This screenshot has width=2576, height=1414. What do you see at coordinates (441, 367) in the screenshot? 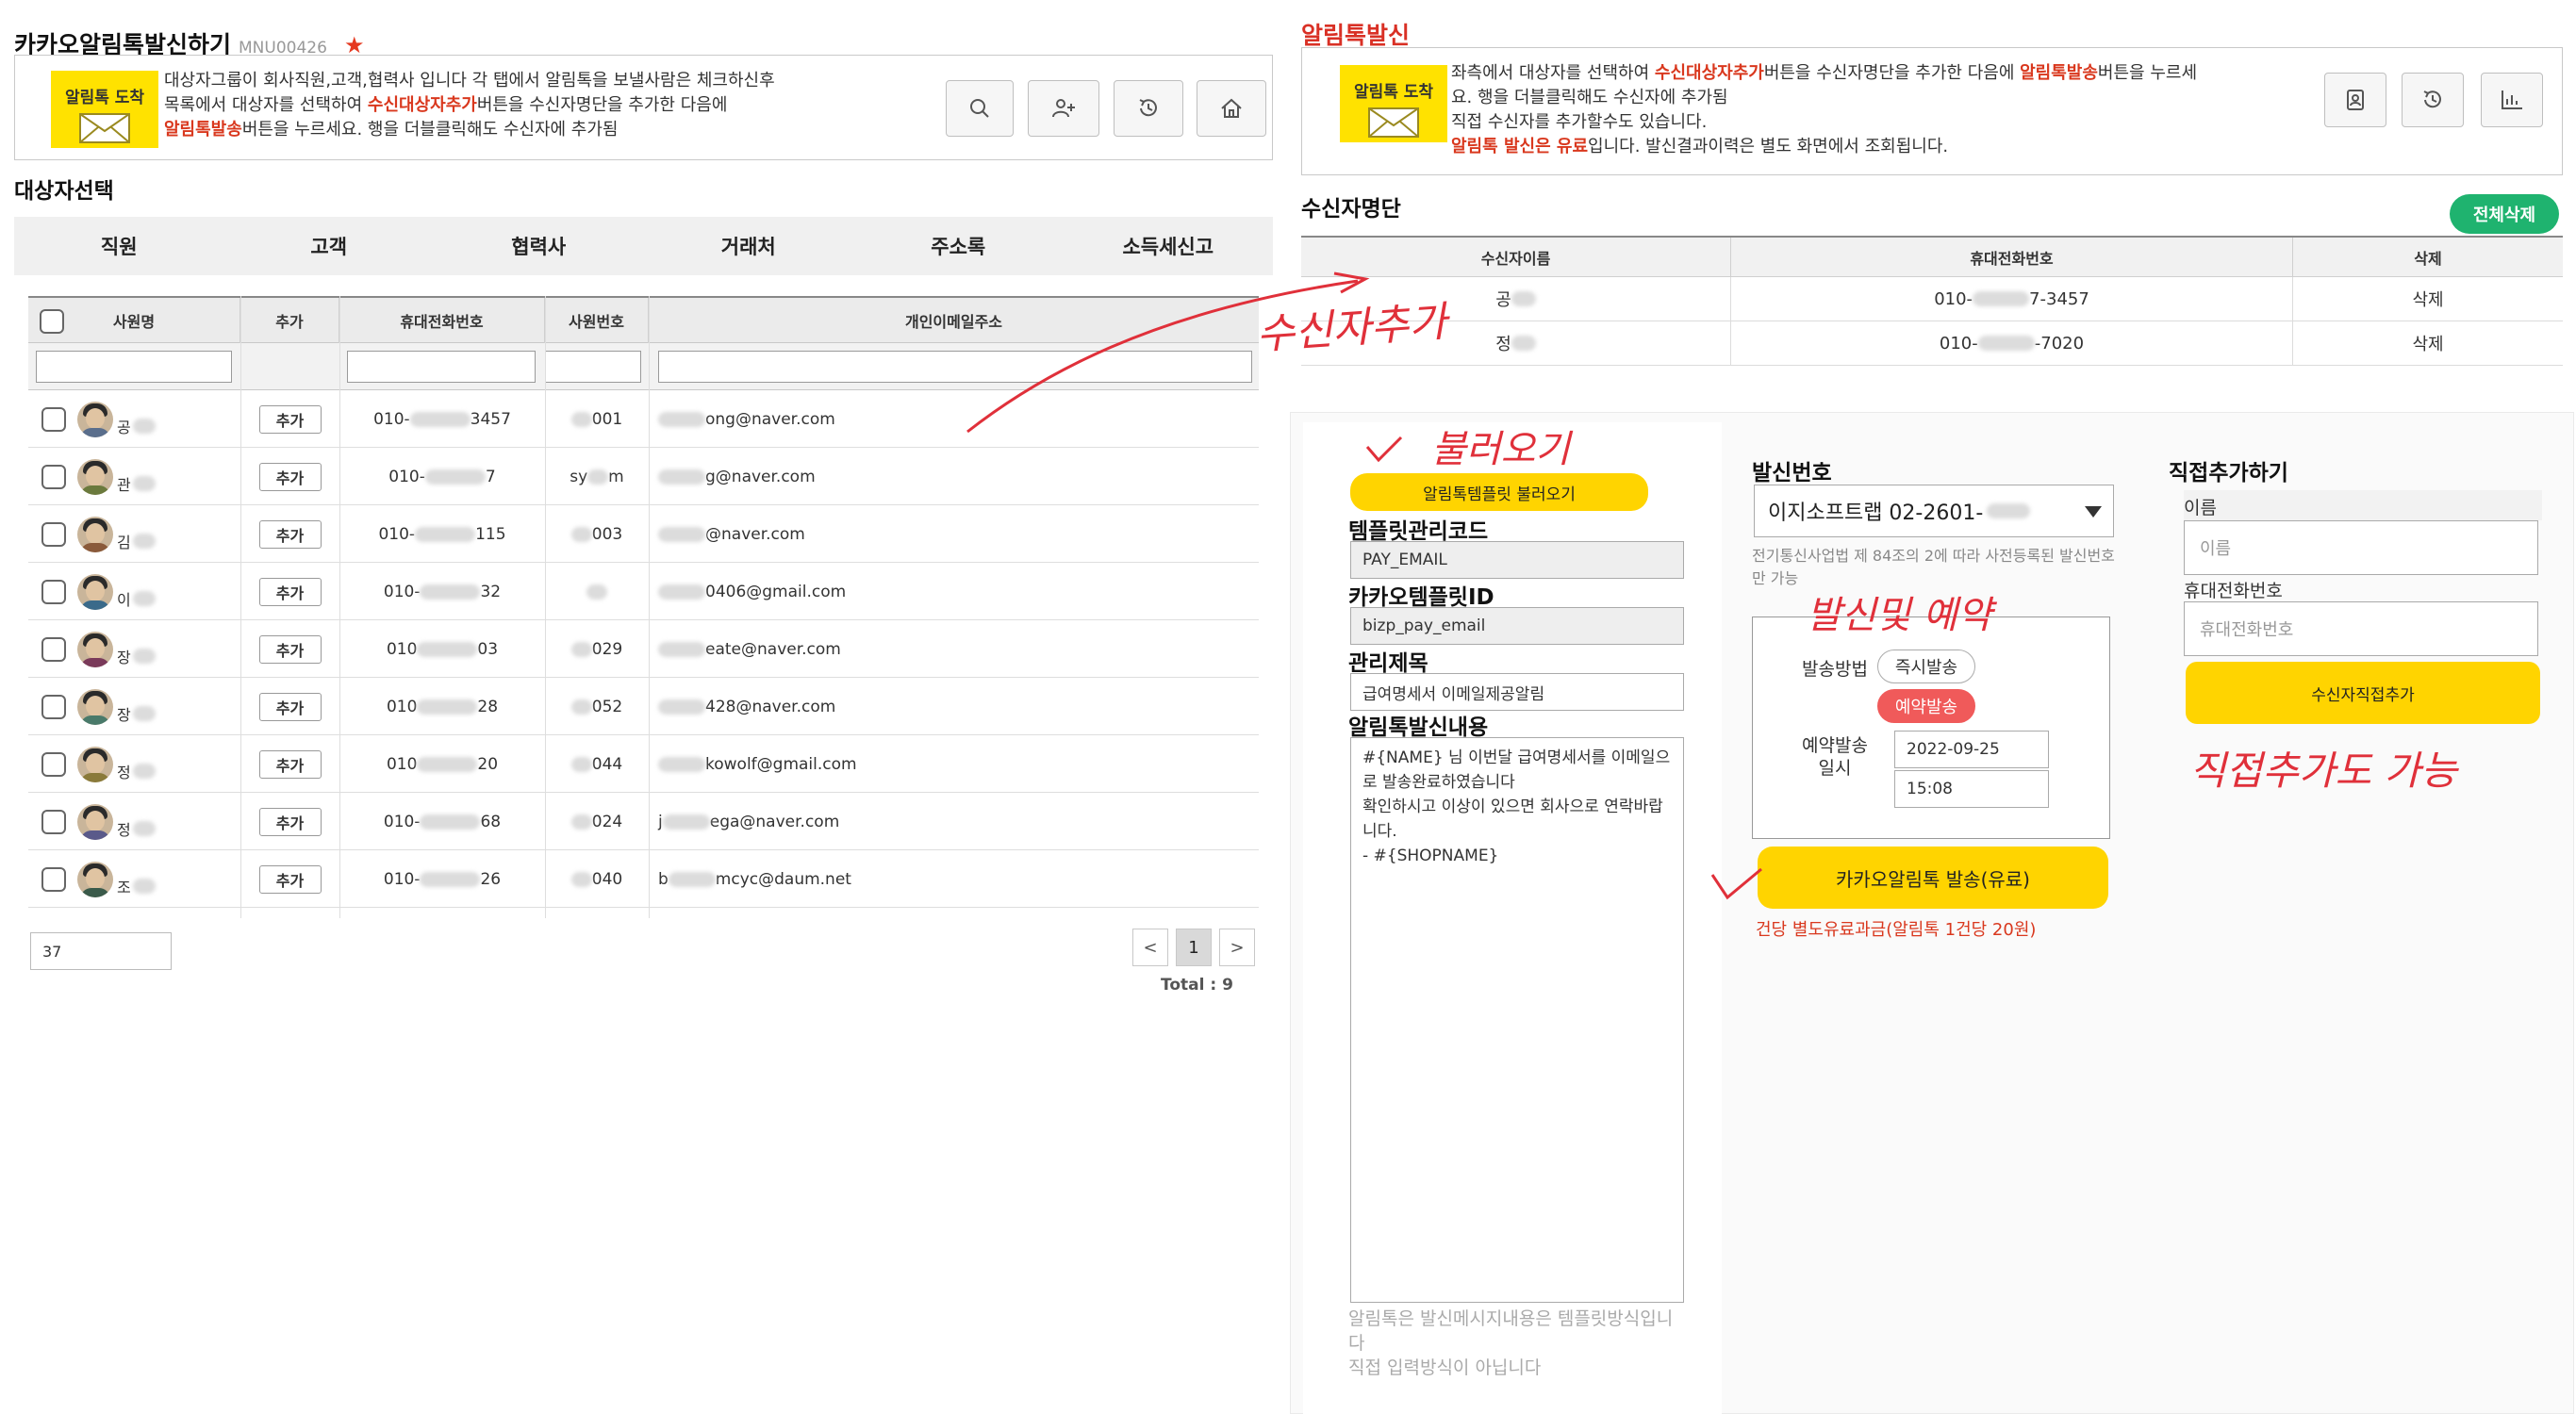
I see `filter-phone-input` at bounding box center [441, 367].